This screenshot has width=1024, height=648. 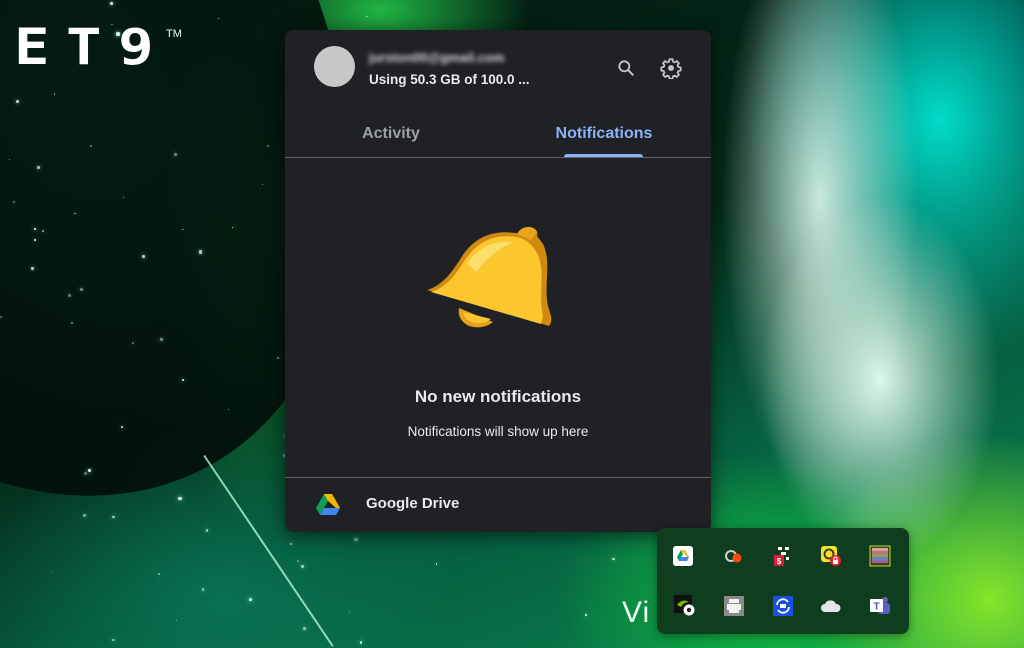 I want to click on norton-locked-icon, so click(x=831, y=556).